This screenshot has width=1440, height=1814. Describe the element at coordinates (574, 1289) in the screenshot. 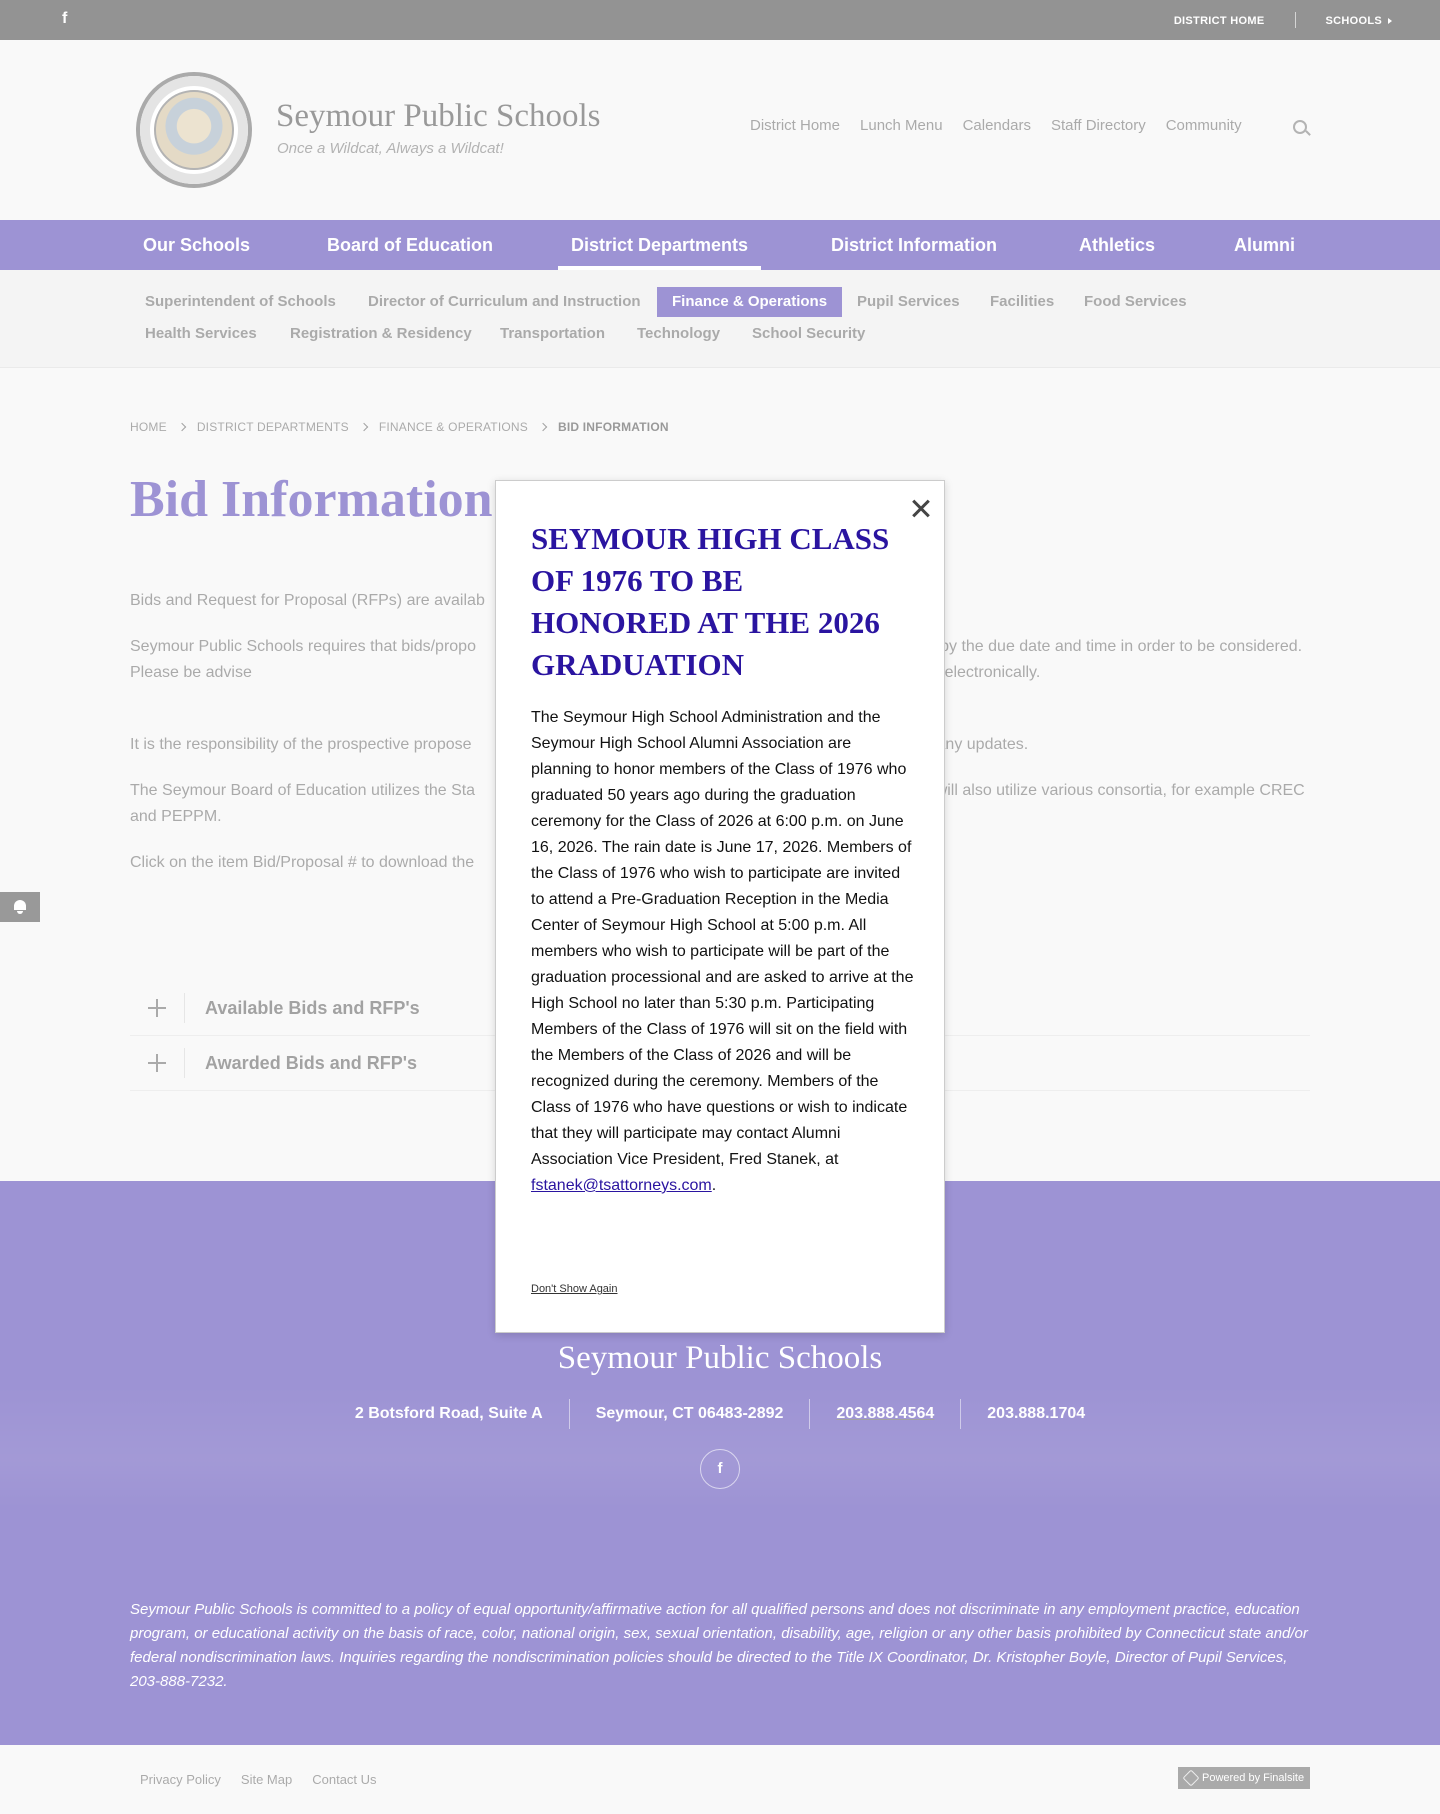

I see `dont-show-again-link: Don't Show Again` at that location.